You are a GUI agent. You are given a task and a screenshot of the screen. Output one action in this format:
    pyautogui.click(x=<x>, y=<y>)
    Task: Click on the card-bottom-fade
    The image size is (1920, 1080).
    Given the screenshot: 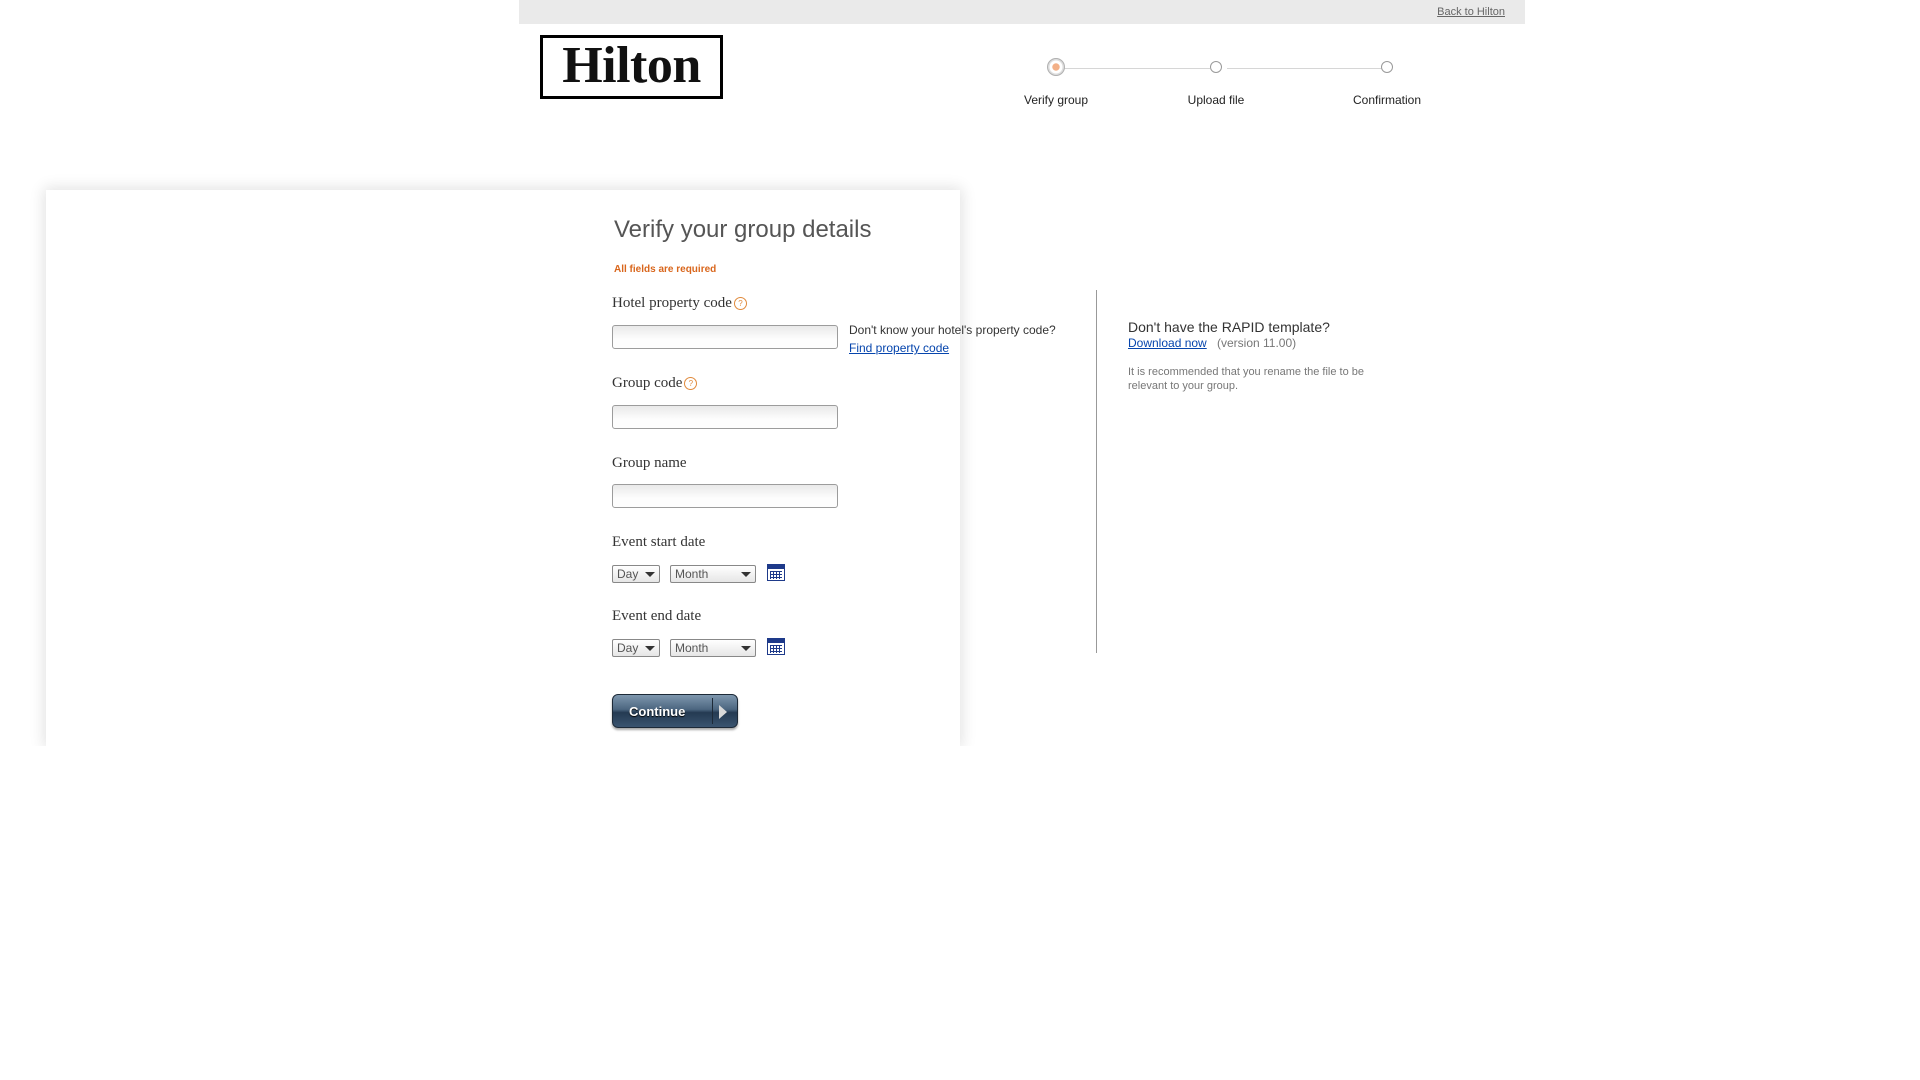 What is the action you would take?
    pyautogui.click(x=507, y=766)
    